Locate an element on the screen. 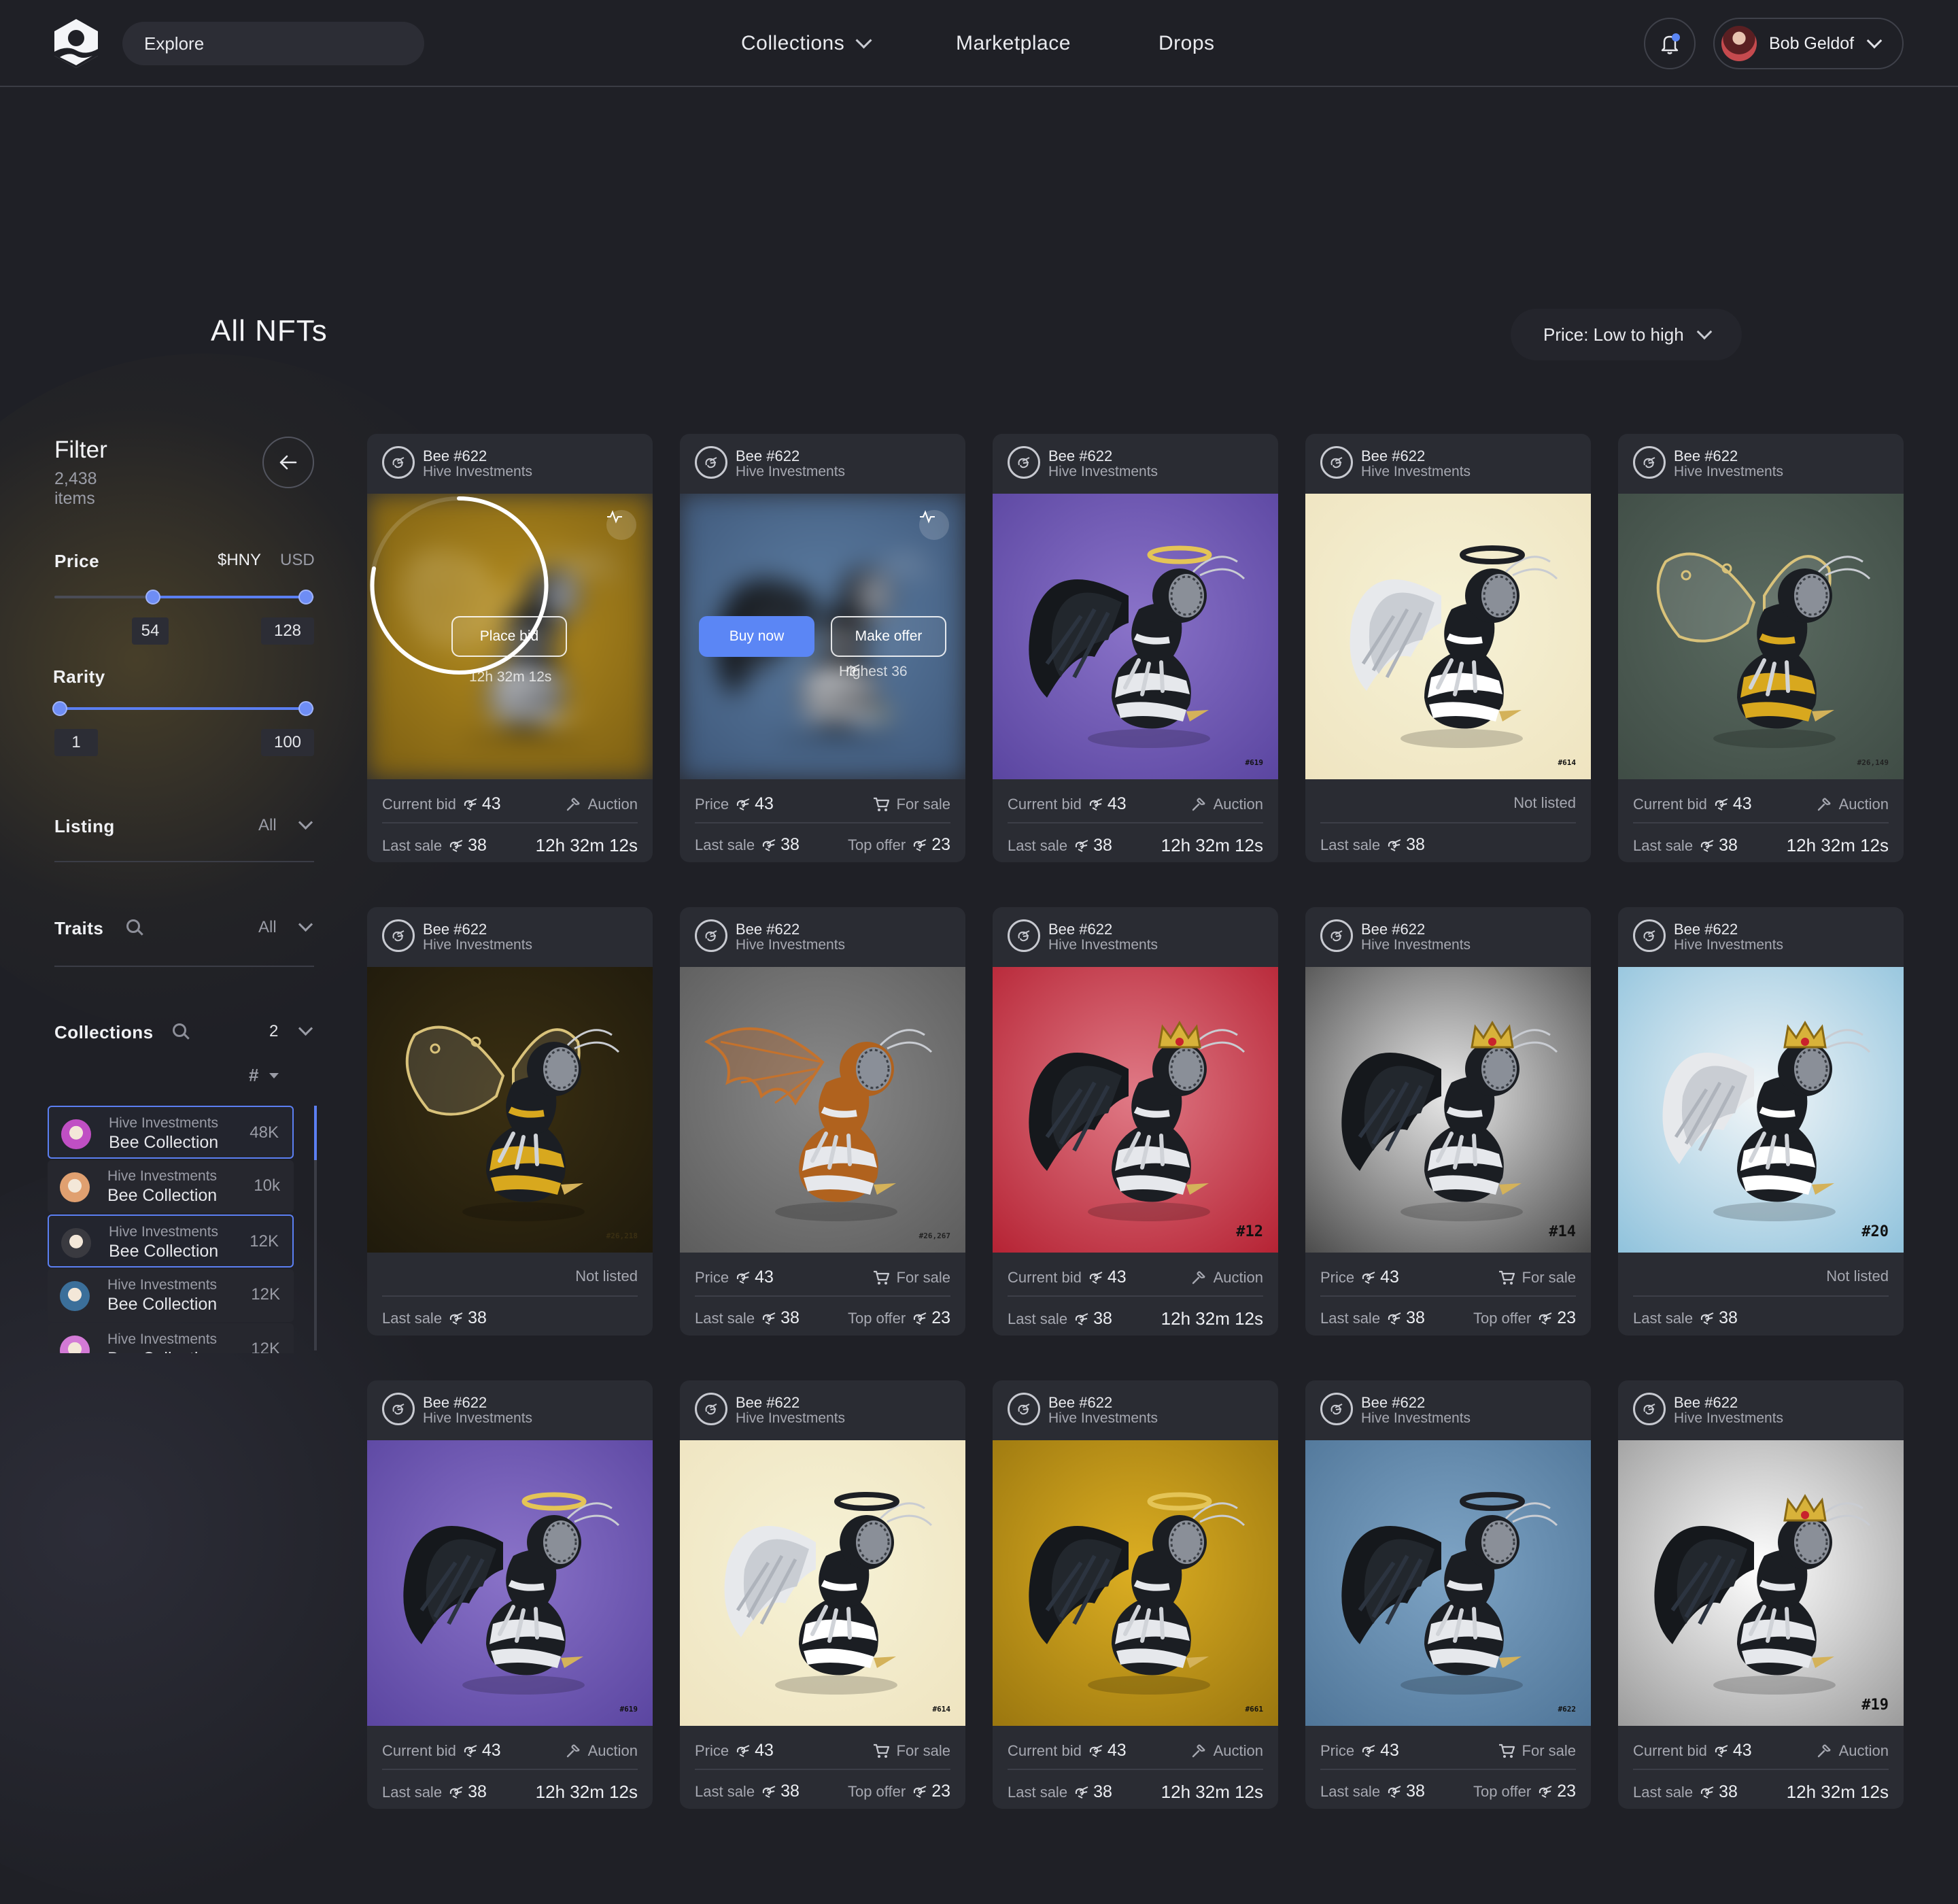 This screenshot has height=1904, width=1958. nav-drops: Drops is located at coordinates (1186, 44).